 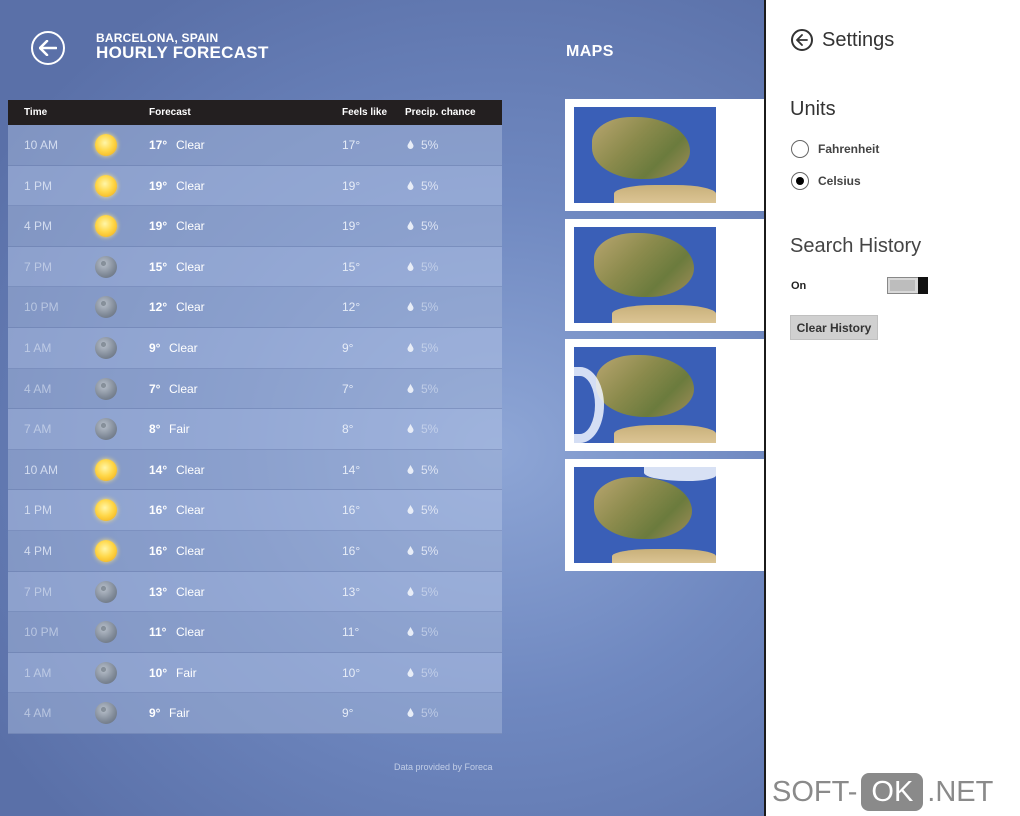 What do you see at coordinates (38, 429) in the screenshot?
I see `row-time: 7 AM` at bounding box center [38, 429].